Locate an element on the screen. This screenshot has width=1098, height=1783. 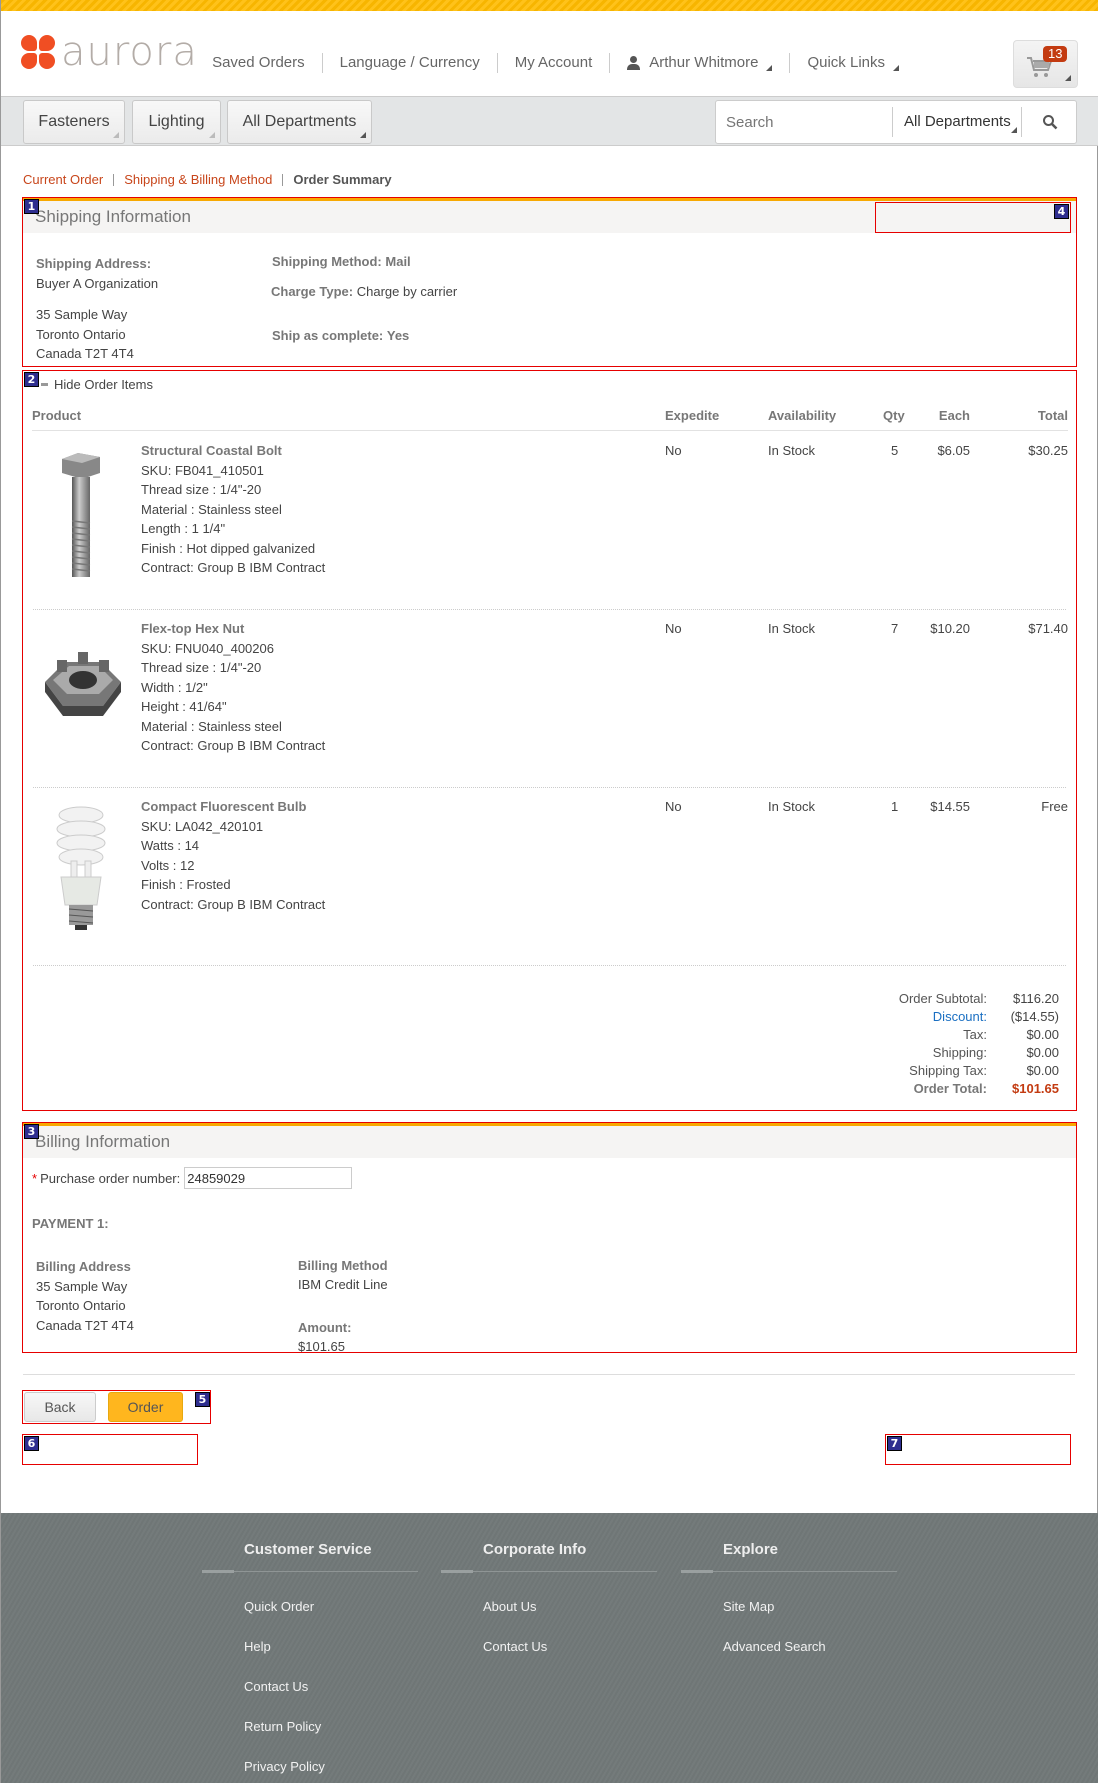
search-input is located at coordinates (803, 122).